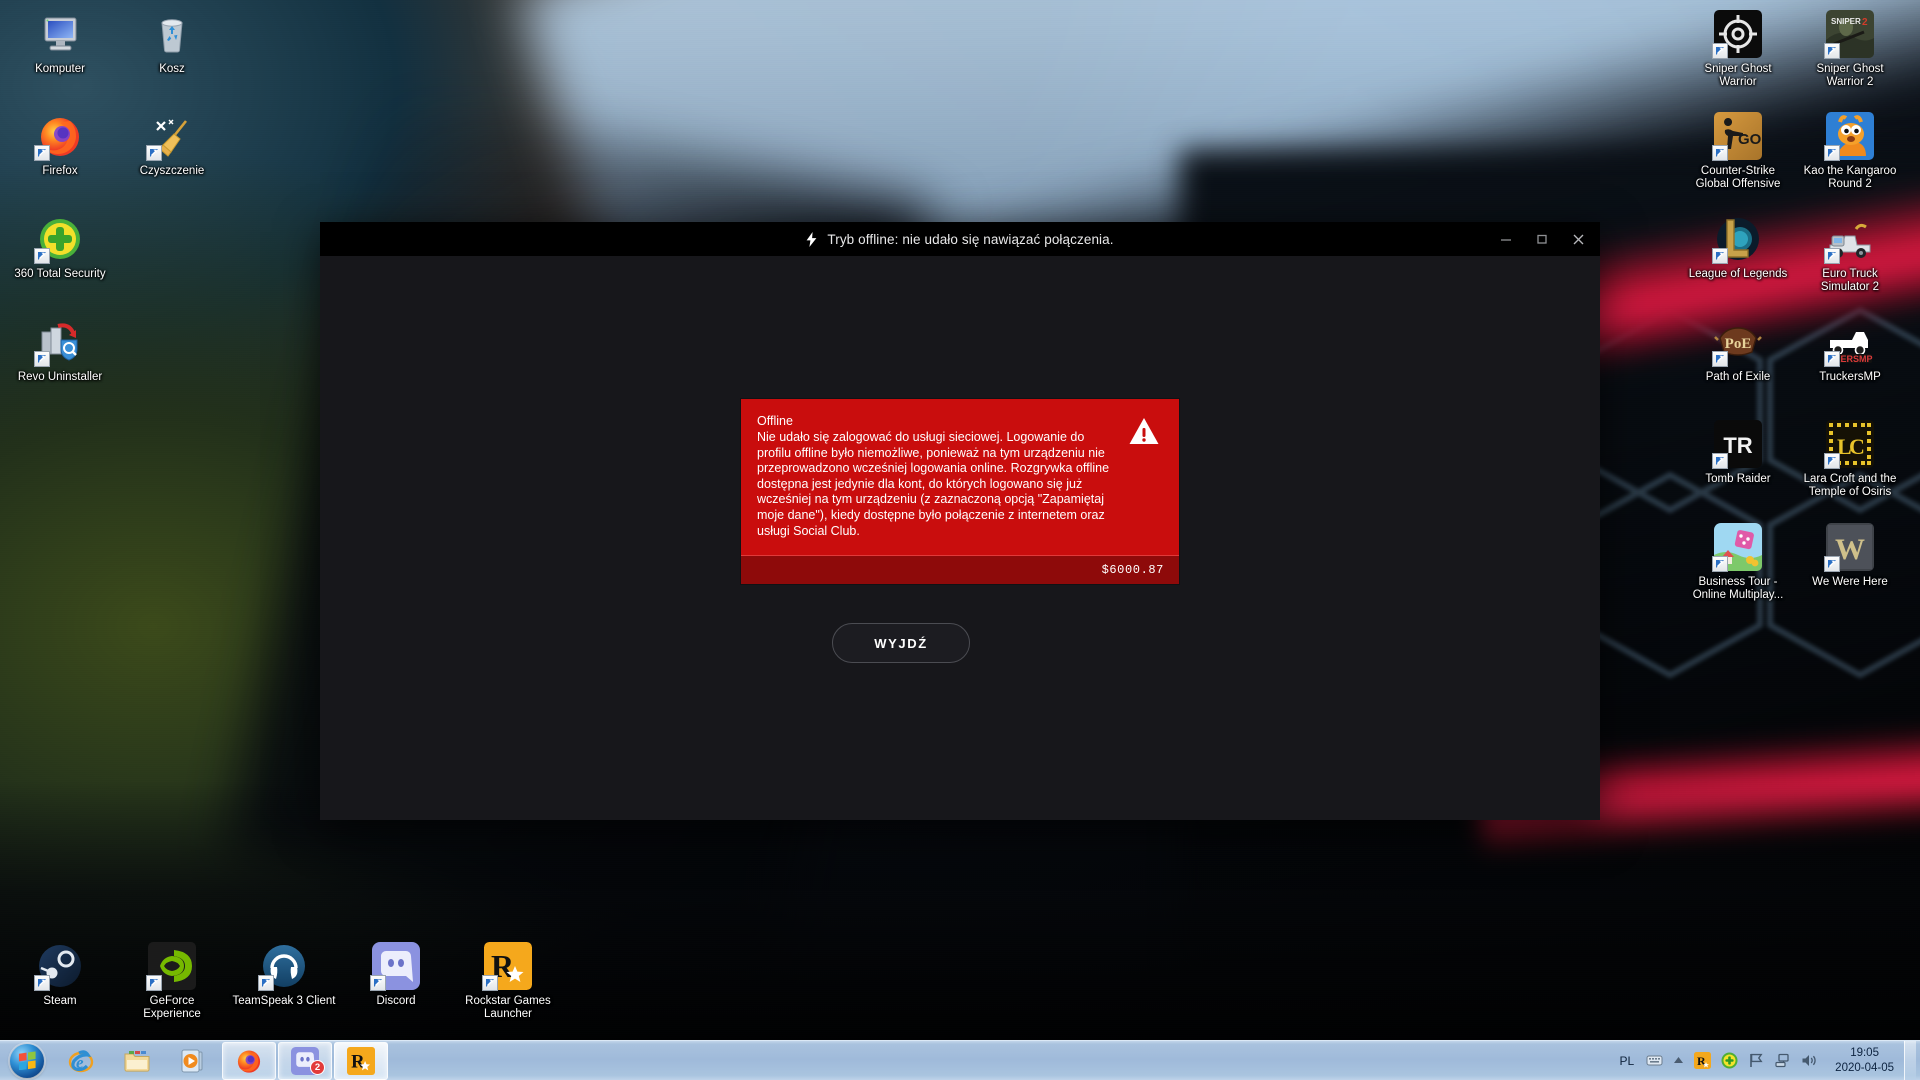 The height and width of the screenshot is (1080, 1920). What do you see at coordinates (1850, 75) in the screenshot?
I see `desktop-icon-label: Sniper Ghost Warrior 2` at bounding box center [1850, 75].